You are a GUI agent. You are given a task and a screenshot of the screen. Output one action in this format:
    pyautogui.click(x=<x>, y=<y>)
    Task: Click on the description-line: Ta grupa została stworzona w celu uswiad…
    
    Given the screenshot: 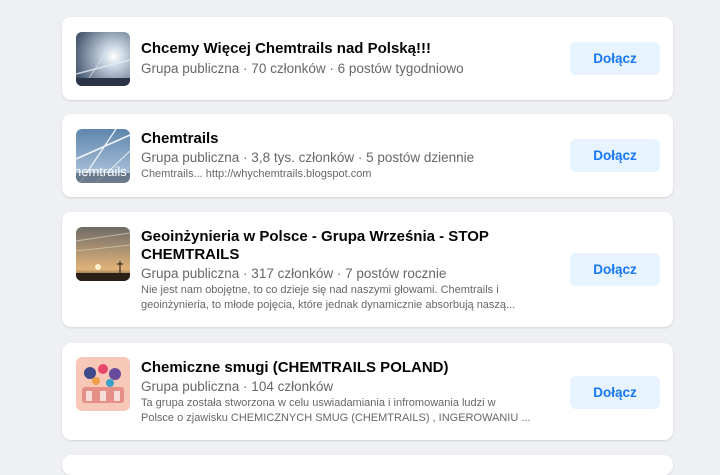 What is the action you would take?
    pyautogui.click(x=318, y=403)
    